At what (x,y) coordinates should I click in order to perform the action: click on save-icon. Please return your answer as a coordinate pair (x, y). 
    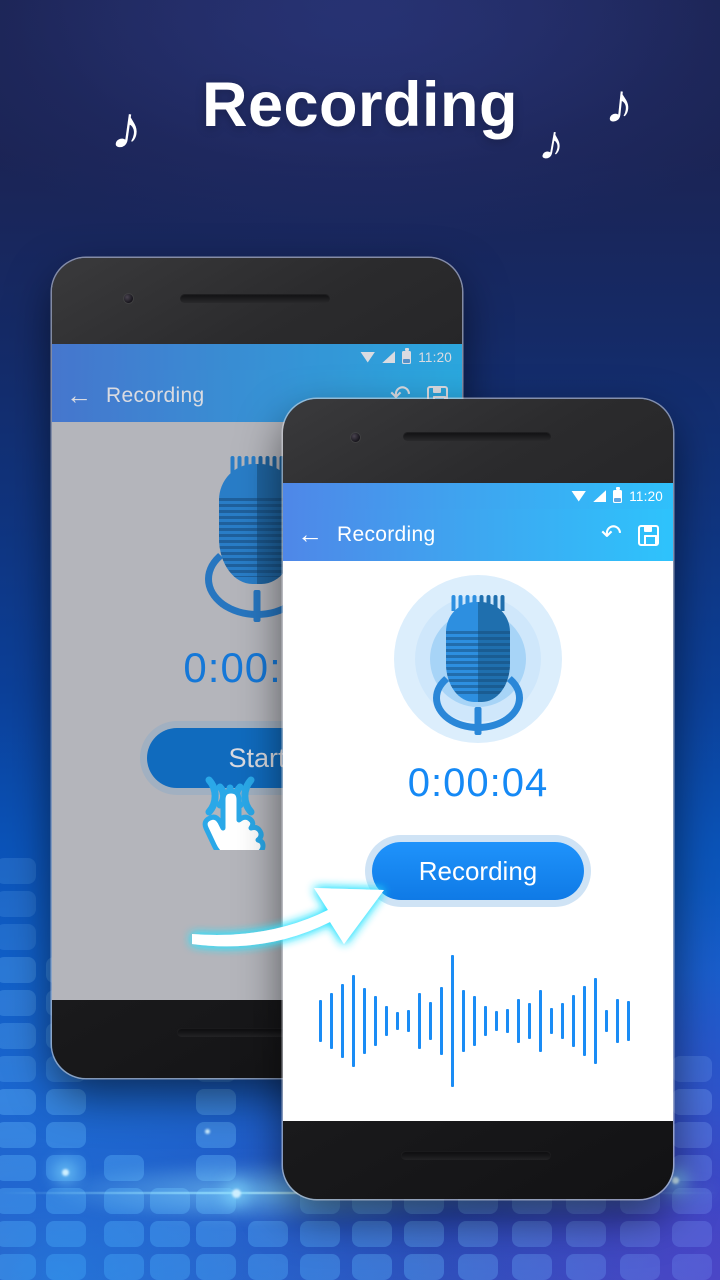
    Looking at the image, I should click on (648, 535).